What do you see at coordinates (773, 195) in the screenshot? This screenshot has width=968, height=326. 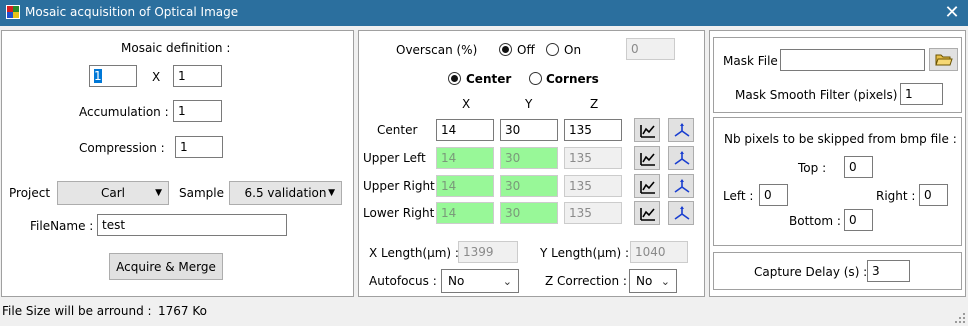 I see `left-input: 0` at bounding box center [773, 195].